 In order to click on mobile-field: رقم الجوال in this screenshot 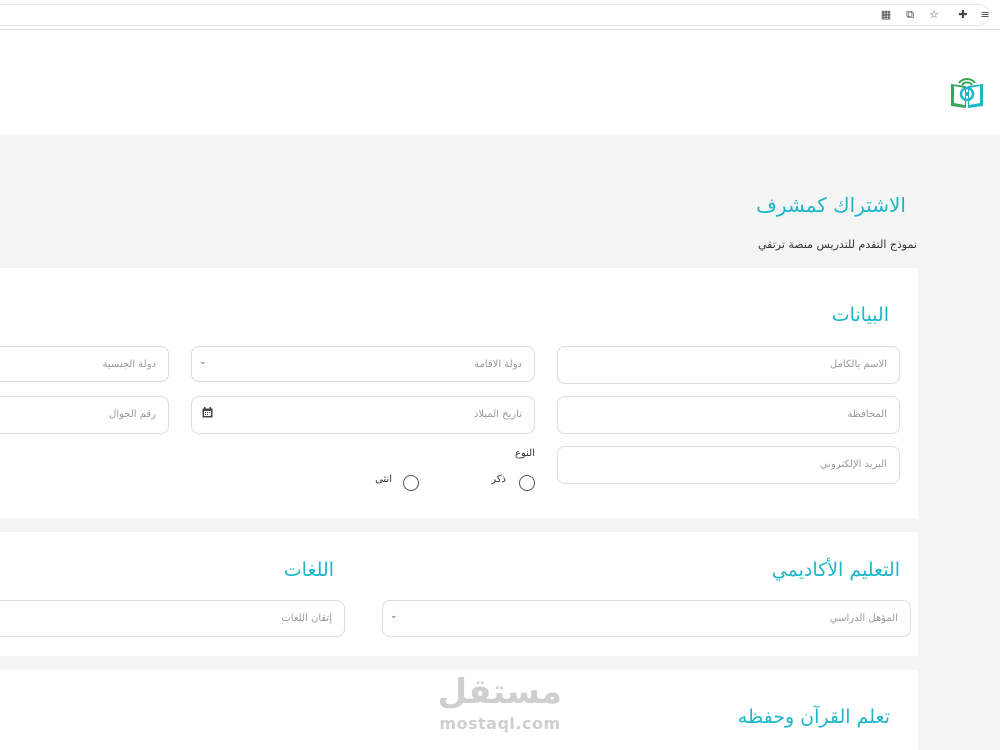, I will do `click(84, 415)`.